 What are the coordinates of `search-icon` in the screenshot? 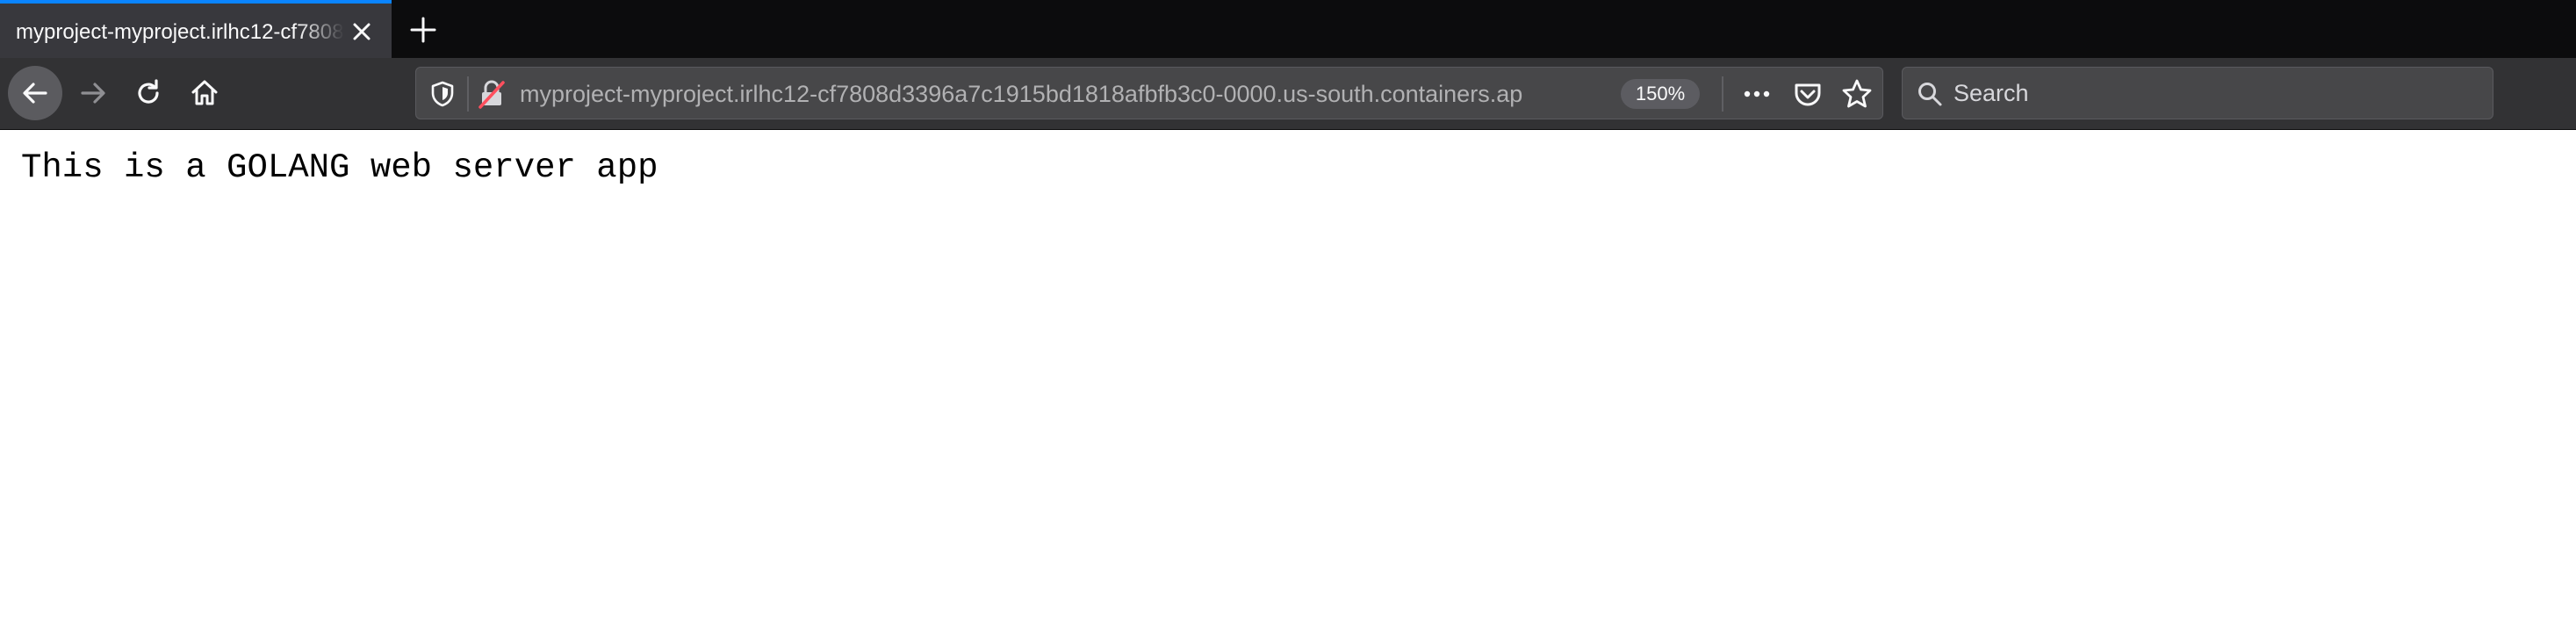 It's located at (1930, 94).